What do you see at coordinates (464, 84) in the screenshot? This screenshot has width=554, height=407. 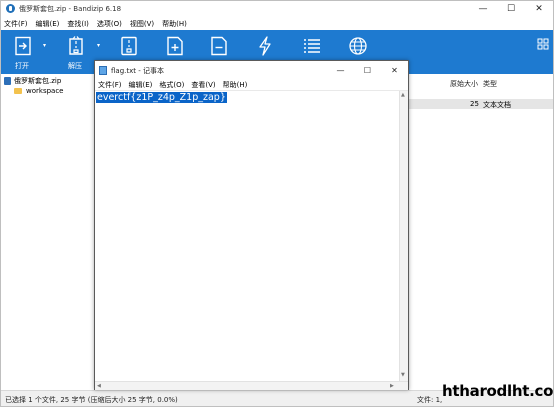 I see `column-header-original-size: 原始大小` at bounding box center [464, 84].